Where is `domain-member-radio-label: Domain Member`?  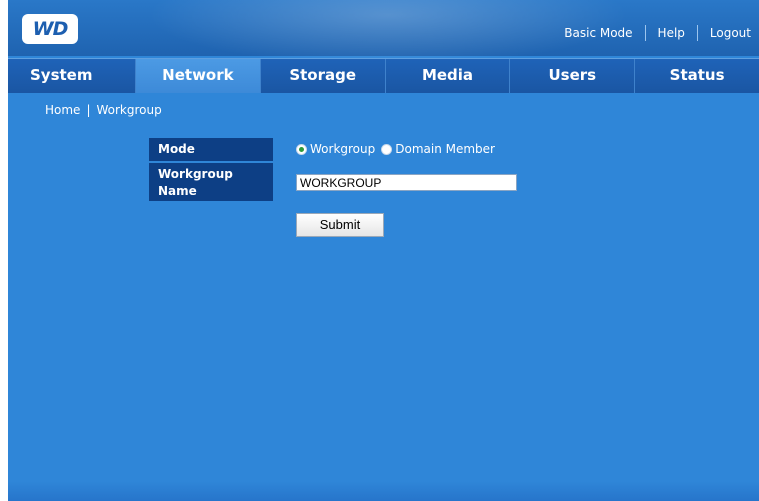 domain-member-radio-label: Domain Member is located at coordinates (445, 149).